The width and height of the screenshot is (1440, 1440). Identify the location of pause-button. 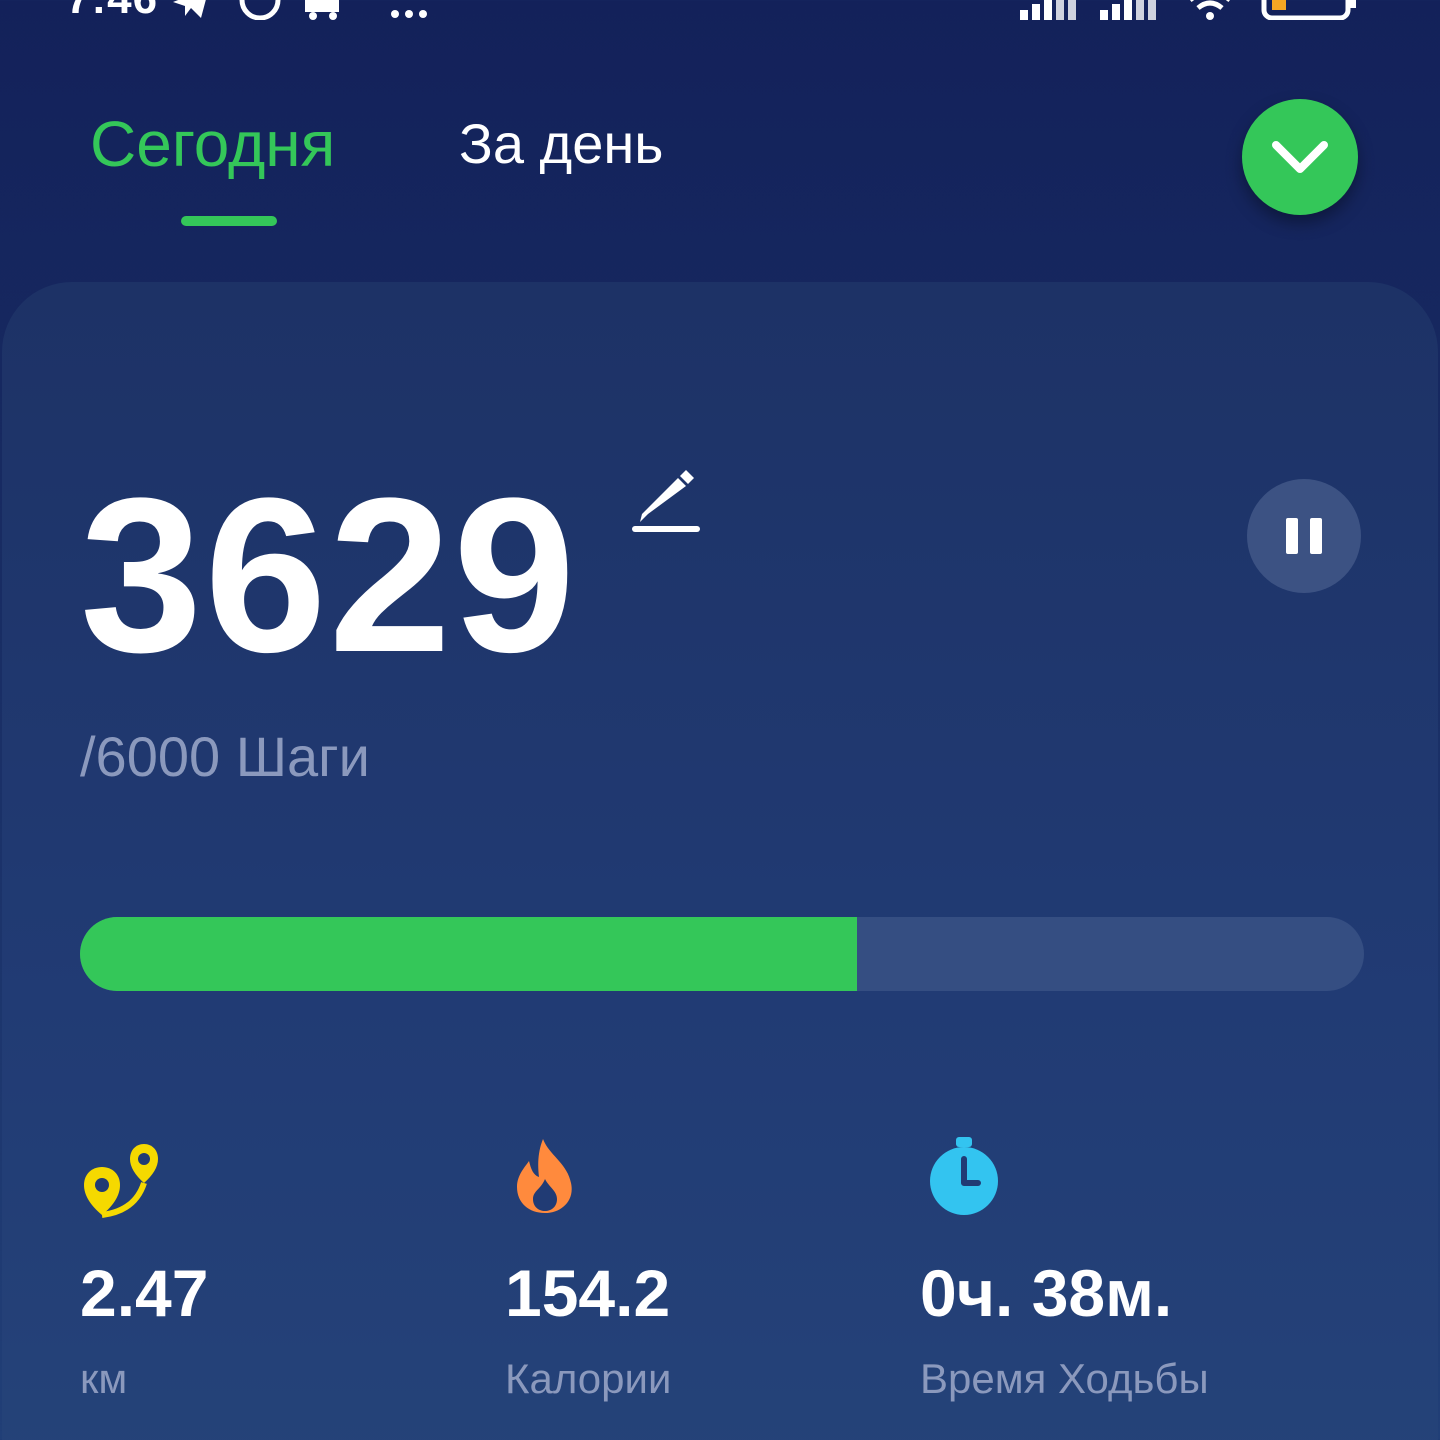
(1304, 536).